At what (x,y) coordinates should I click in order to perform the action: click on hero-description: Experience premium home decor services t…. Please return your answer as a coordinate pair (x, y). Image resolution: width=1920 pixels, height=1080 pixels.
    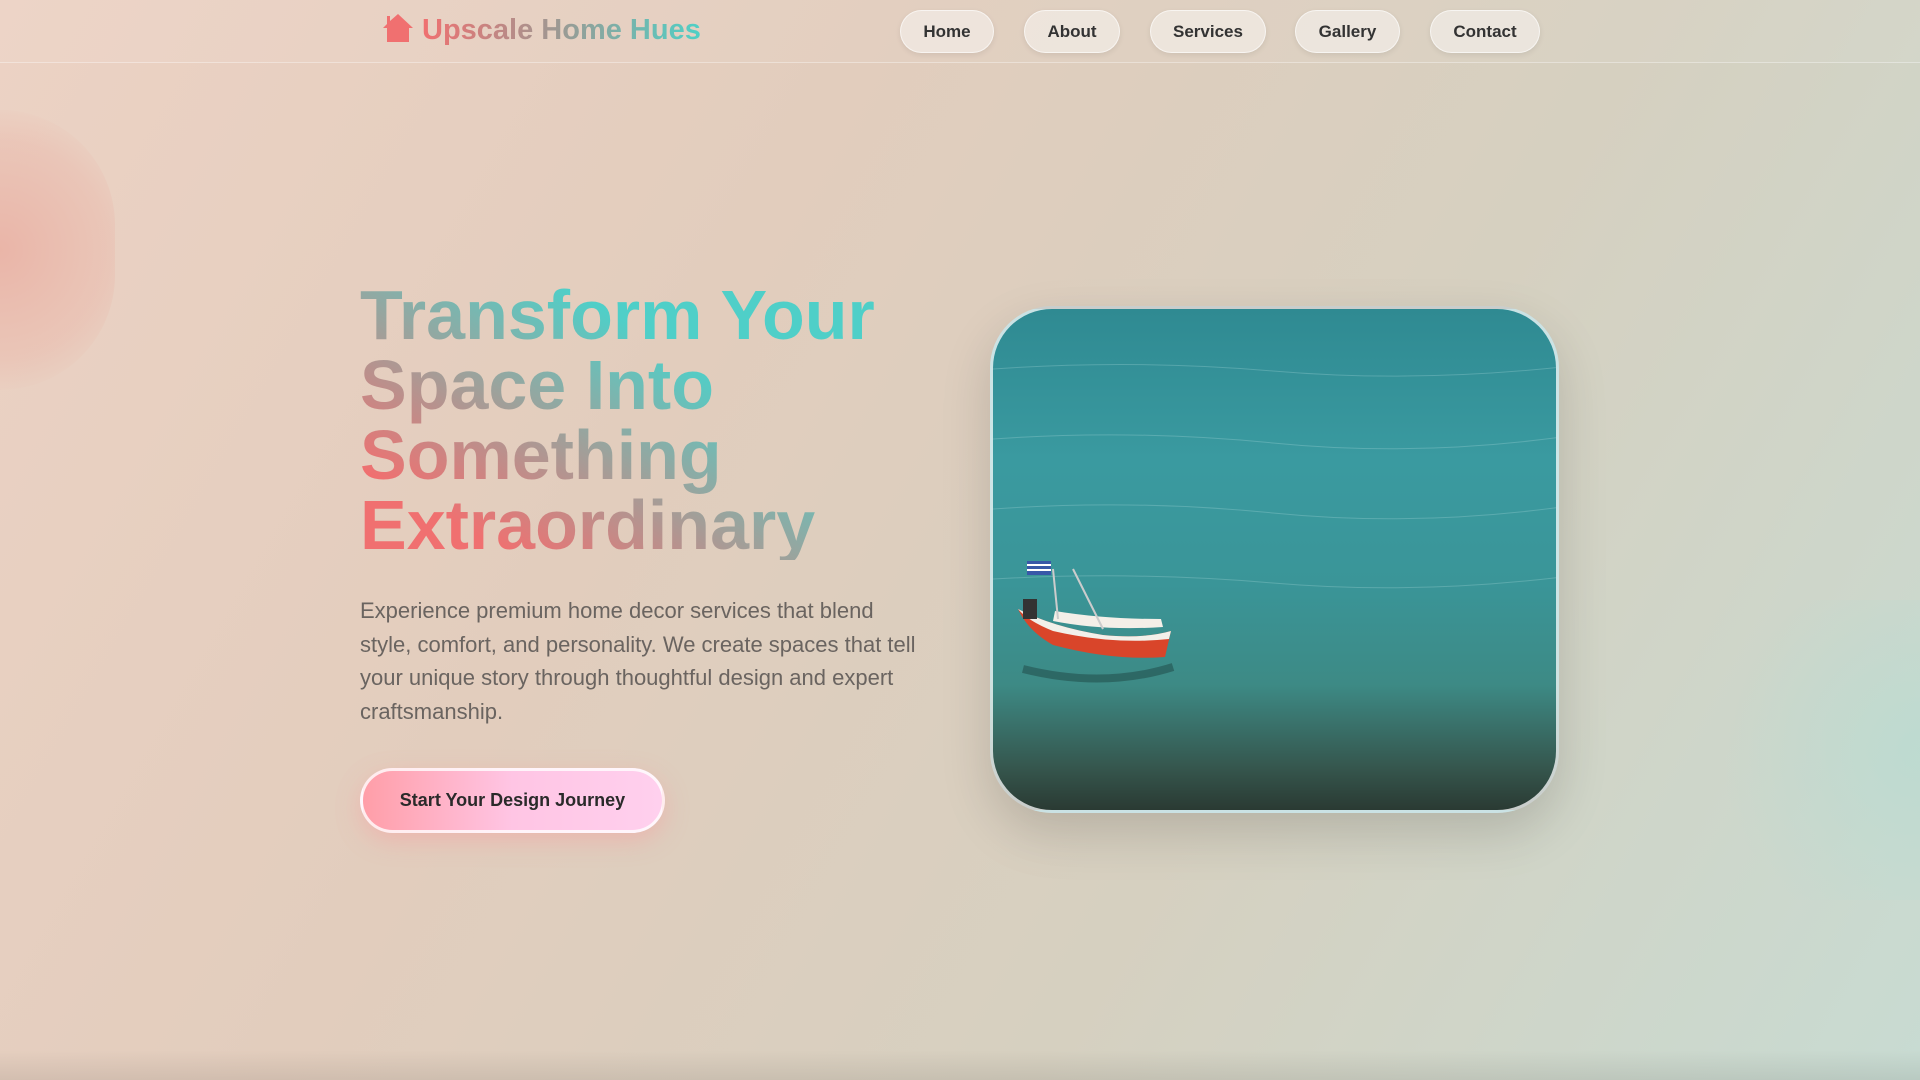
    Looking at the image, I should click on (638, 661).